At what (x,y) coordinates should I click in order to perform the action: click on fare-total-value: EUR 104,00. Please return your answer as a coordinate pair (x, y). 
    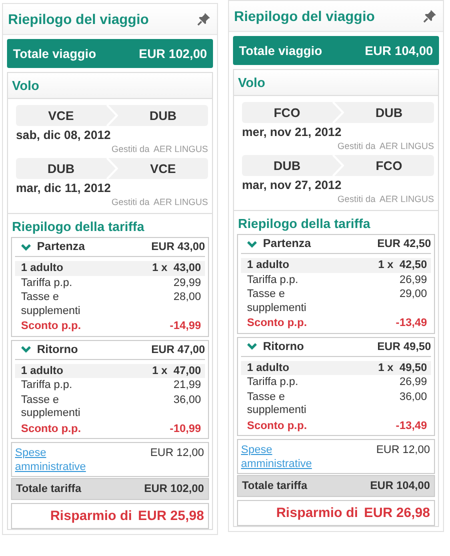
    Looking at the image, I should click on (400, 486).